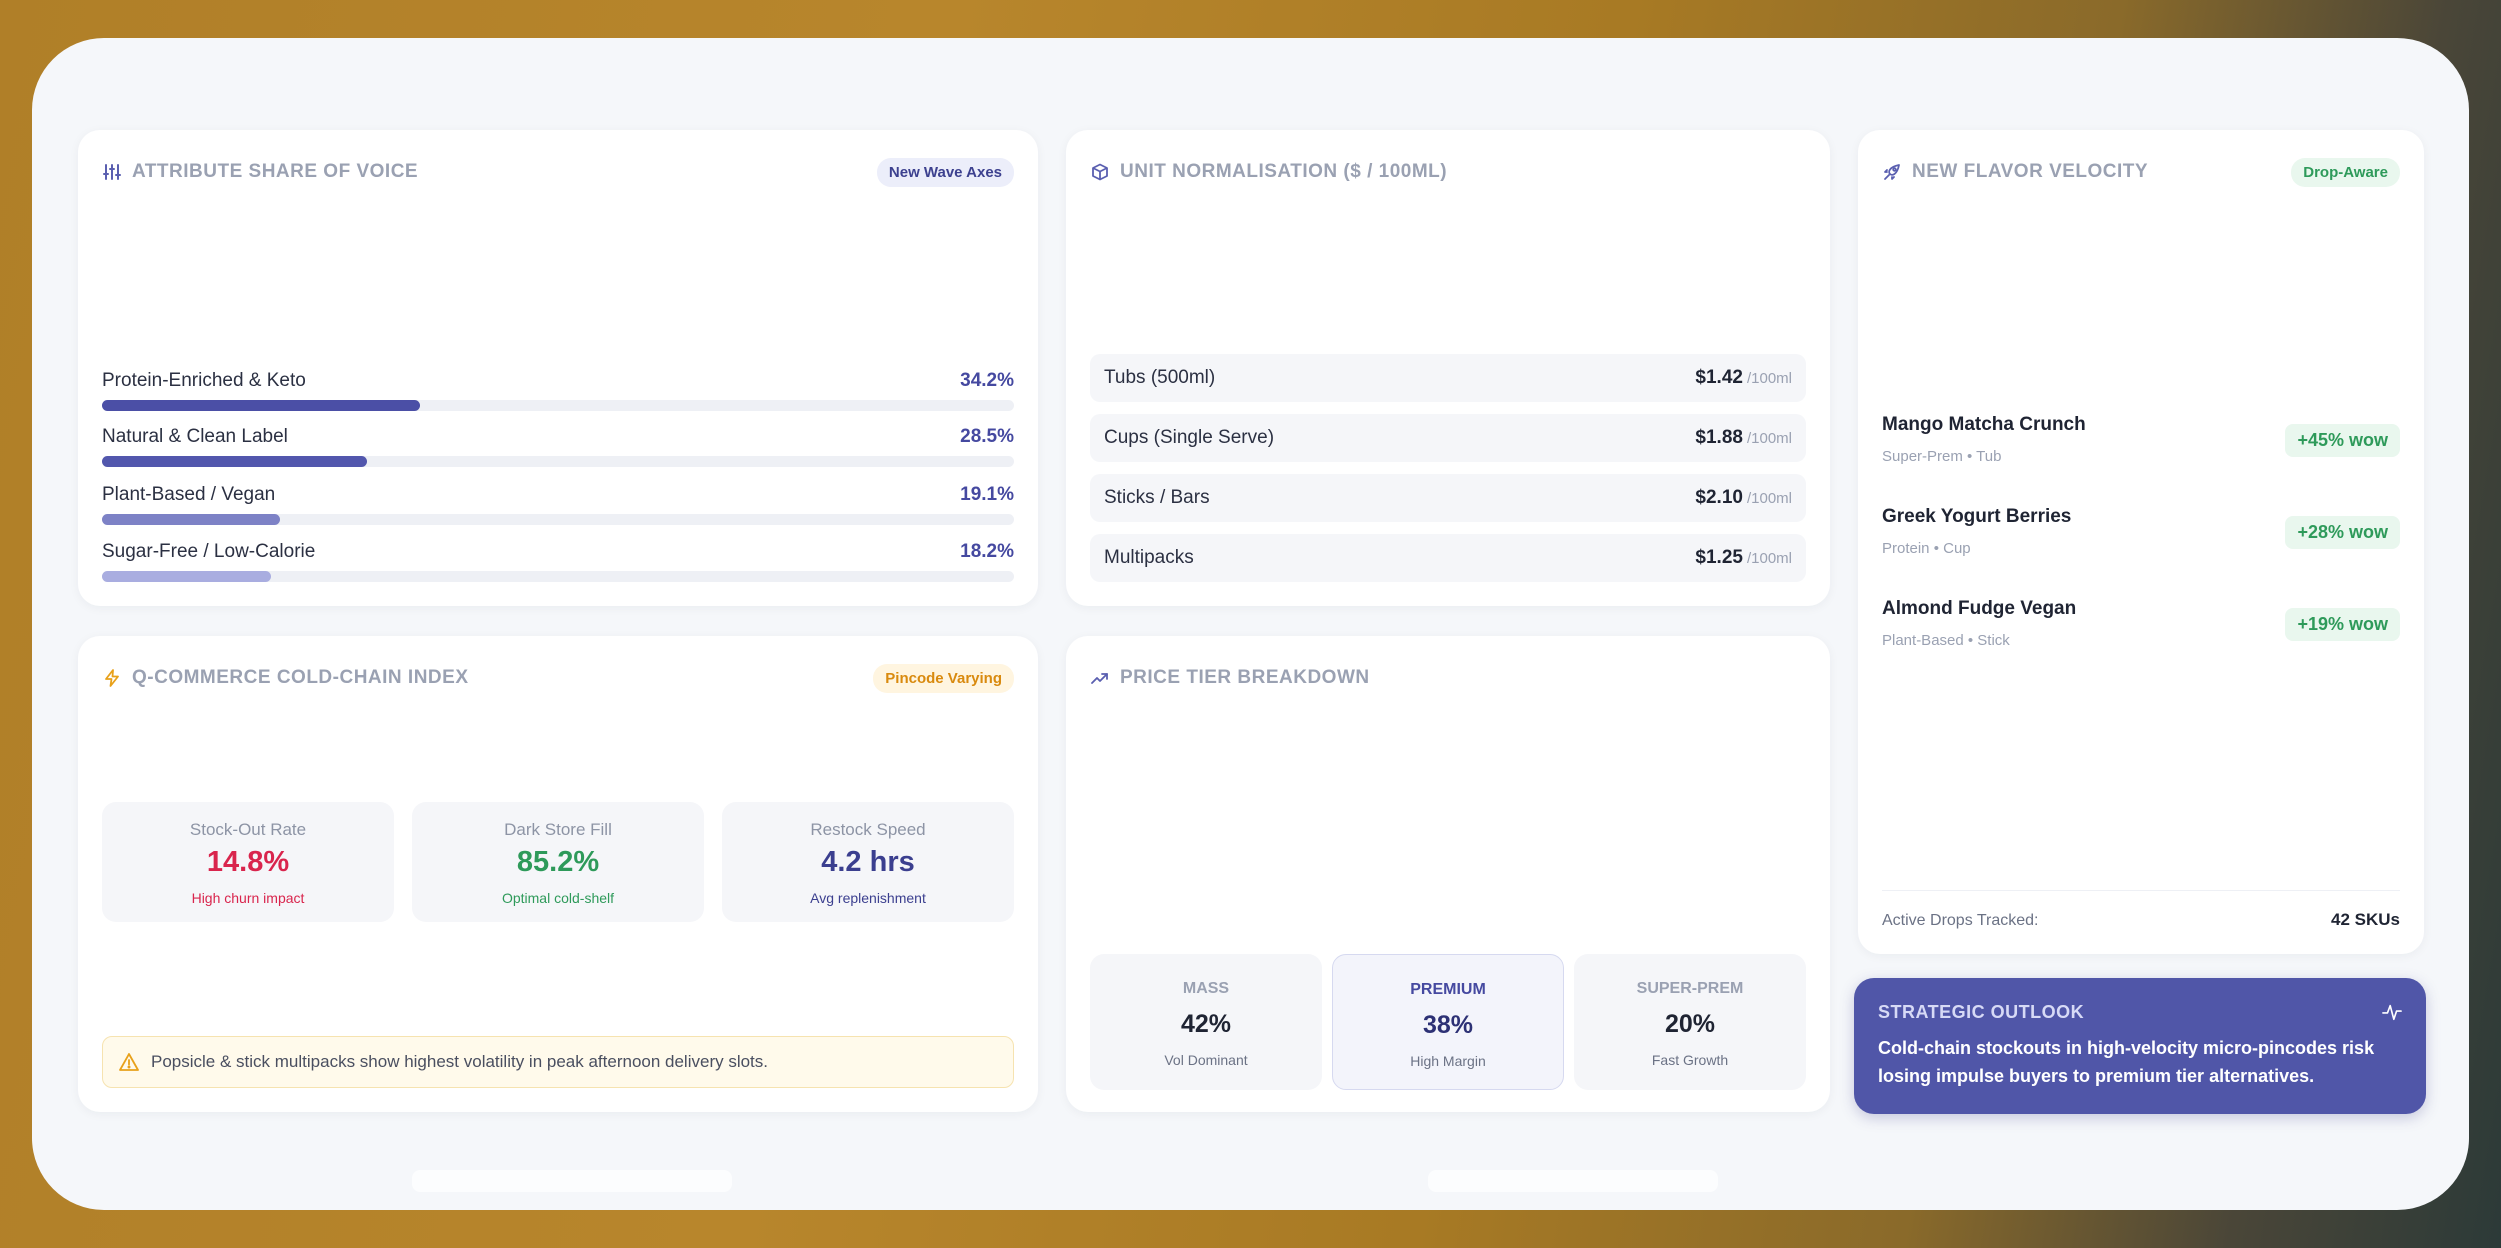 The width and height of the screenshot is (2501, 1248). What do you see at coordinates (1157, 497) in the screenshot?
I see `unit-label: Sticks / Bars` at bounding box center [1157, 497].